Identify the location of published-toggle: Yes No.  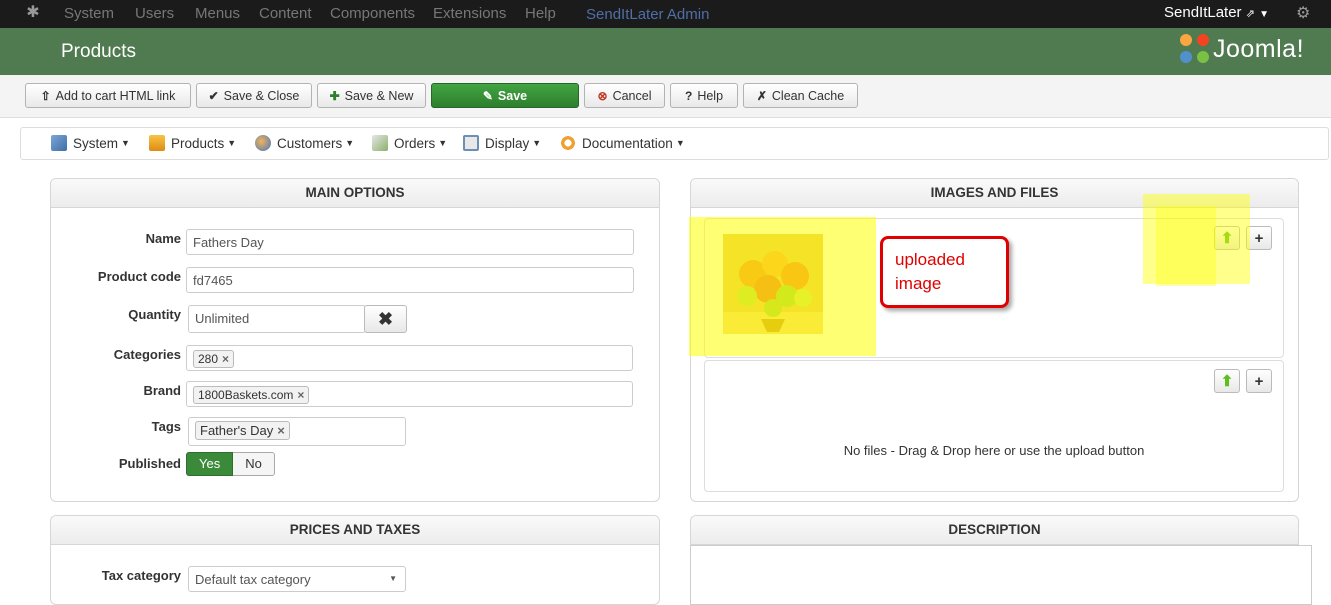
(230, 464).